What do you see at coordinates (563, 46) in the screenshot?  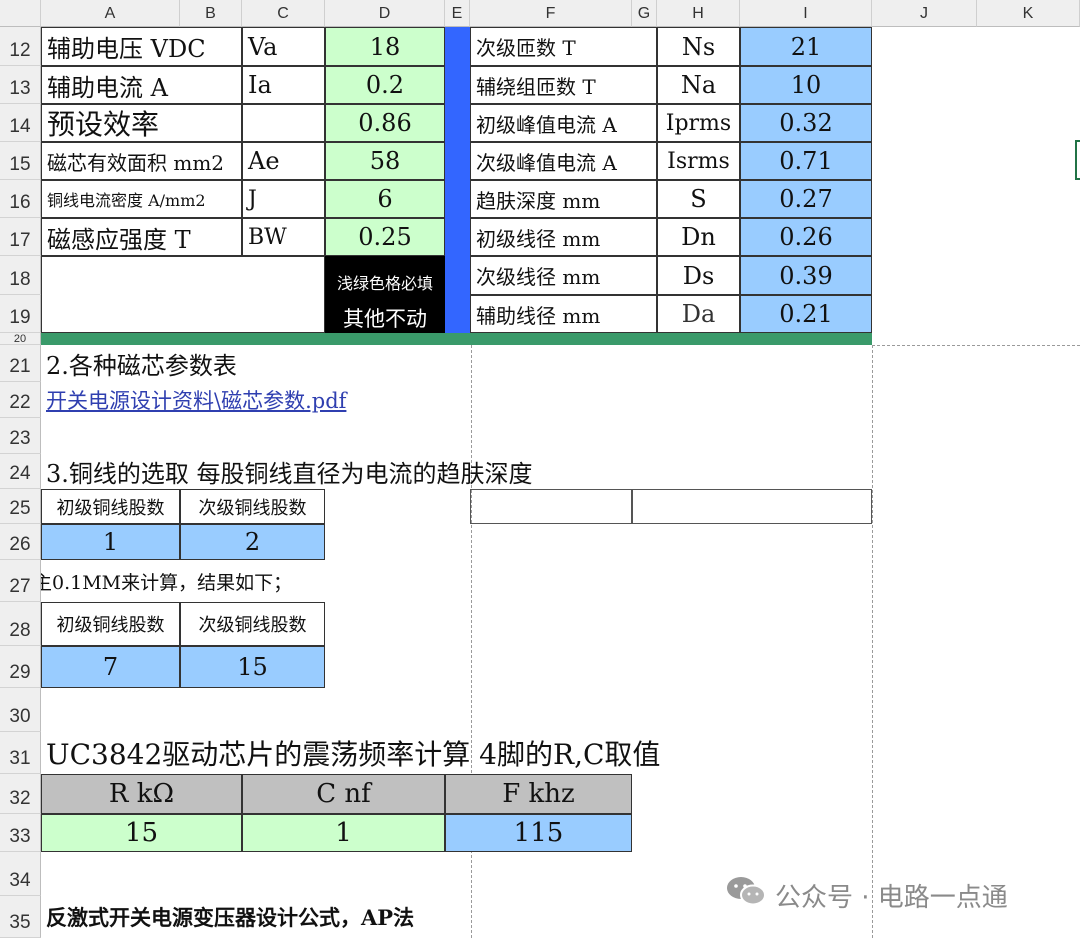 I see `label-secondary-turns: 次级匝数 T` at bounding box center [563, 46].